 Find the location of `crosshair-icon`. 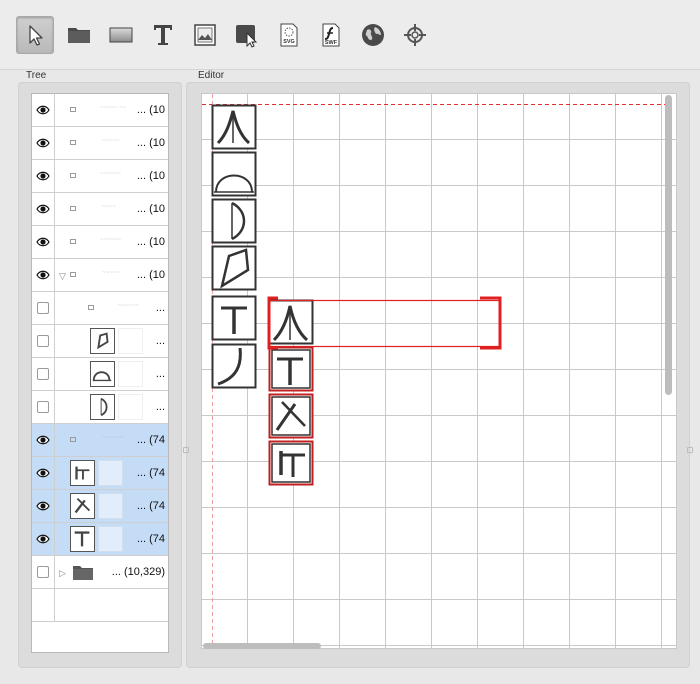

crosshair-icon is located at coordinates (415, 35).